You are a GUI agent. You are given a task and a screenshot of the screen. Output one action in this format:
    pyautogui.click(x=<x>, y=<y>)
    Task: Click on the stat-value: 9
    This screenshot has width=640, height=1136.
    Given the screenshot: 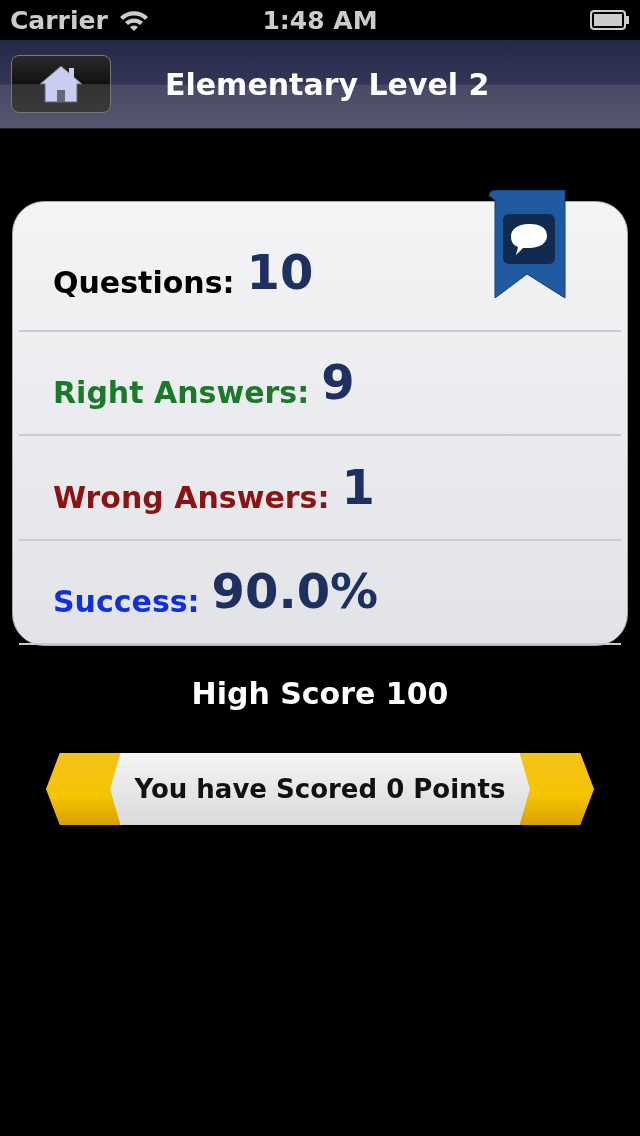 What is the action you would take?
    pyautogui.click(x=338, y=382)
    